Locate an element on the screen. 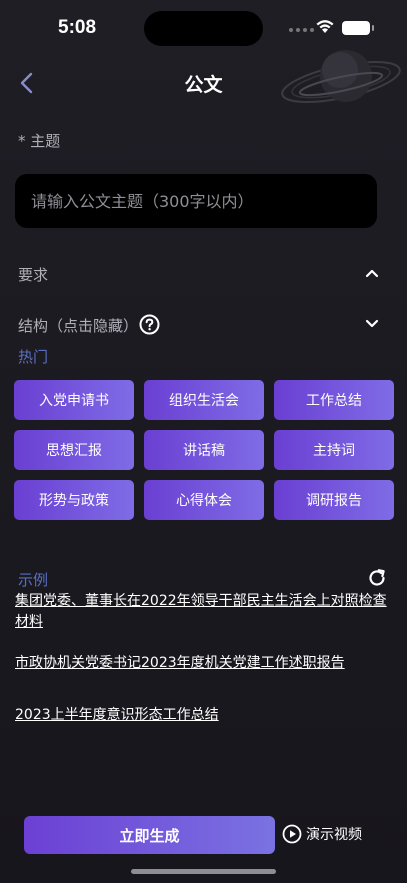 Image resolution: width=407 pixels, height=883 pixels. home-indicator is located at coordinates (203, 871).